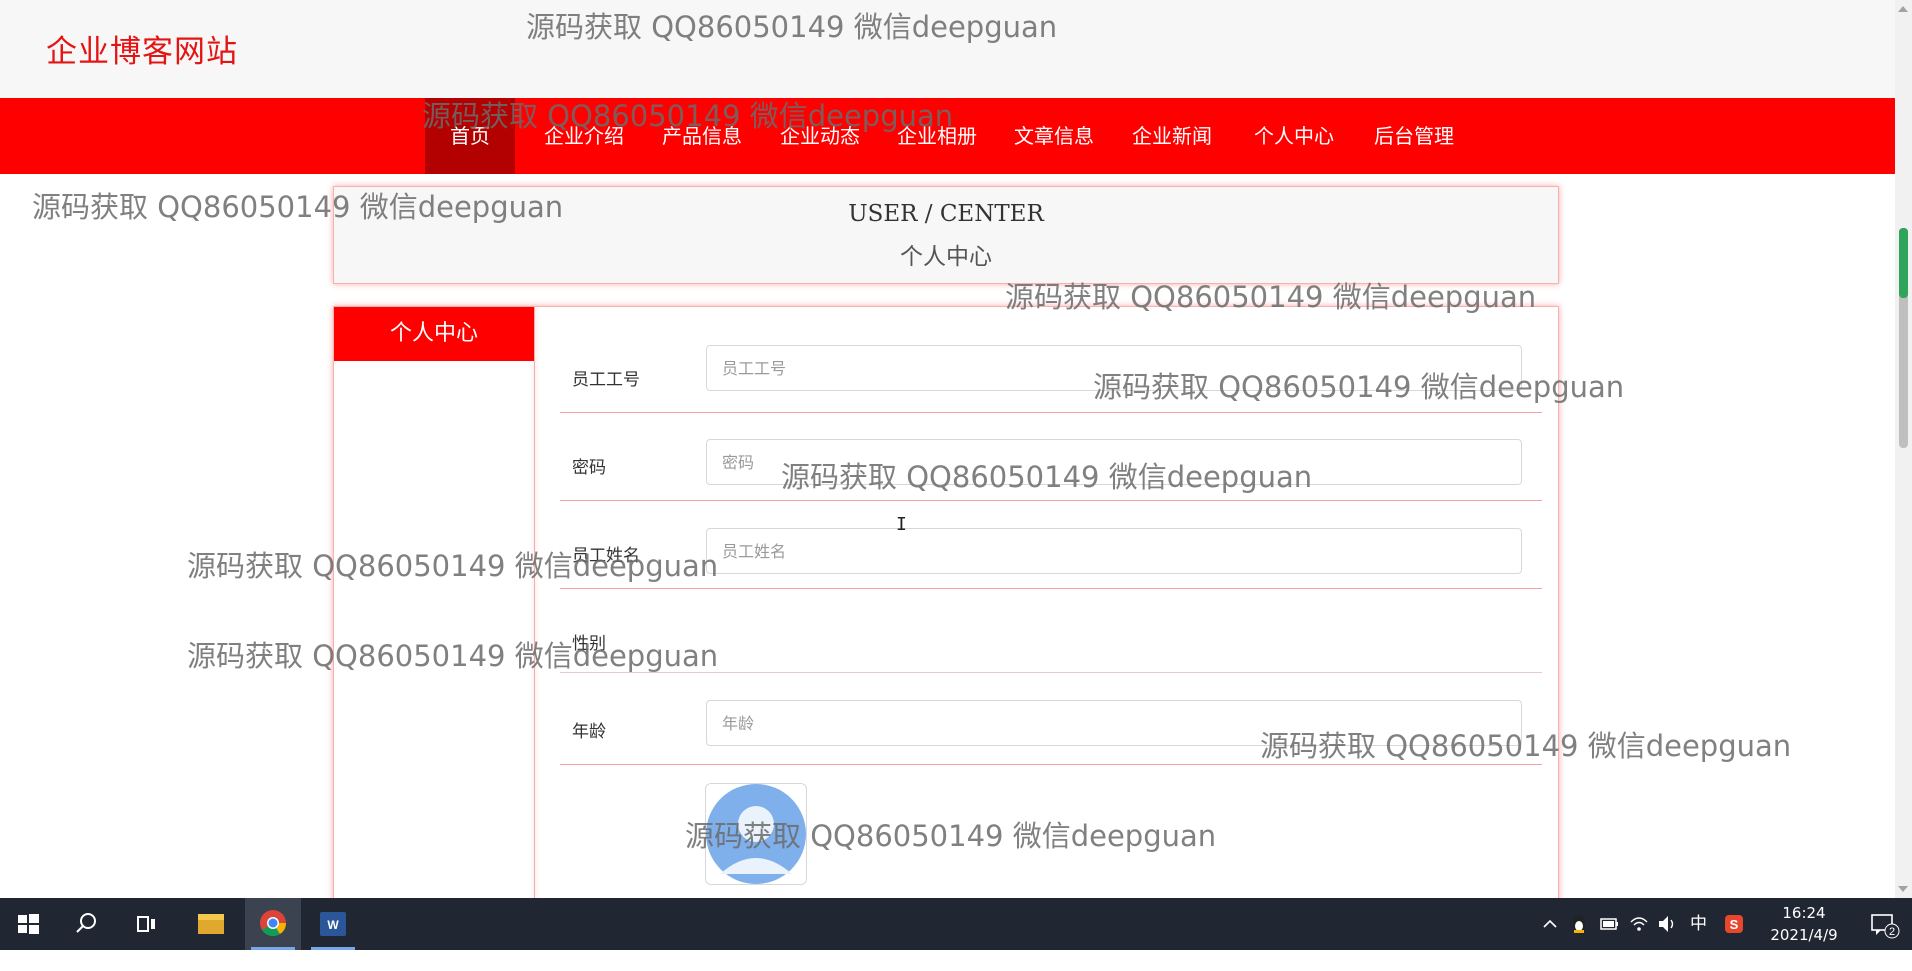 The image size is (1912, 971). I want to click on gender-label: 性别, so click(589, 644).